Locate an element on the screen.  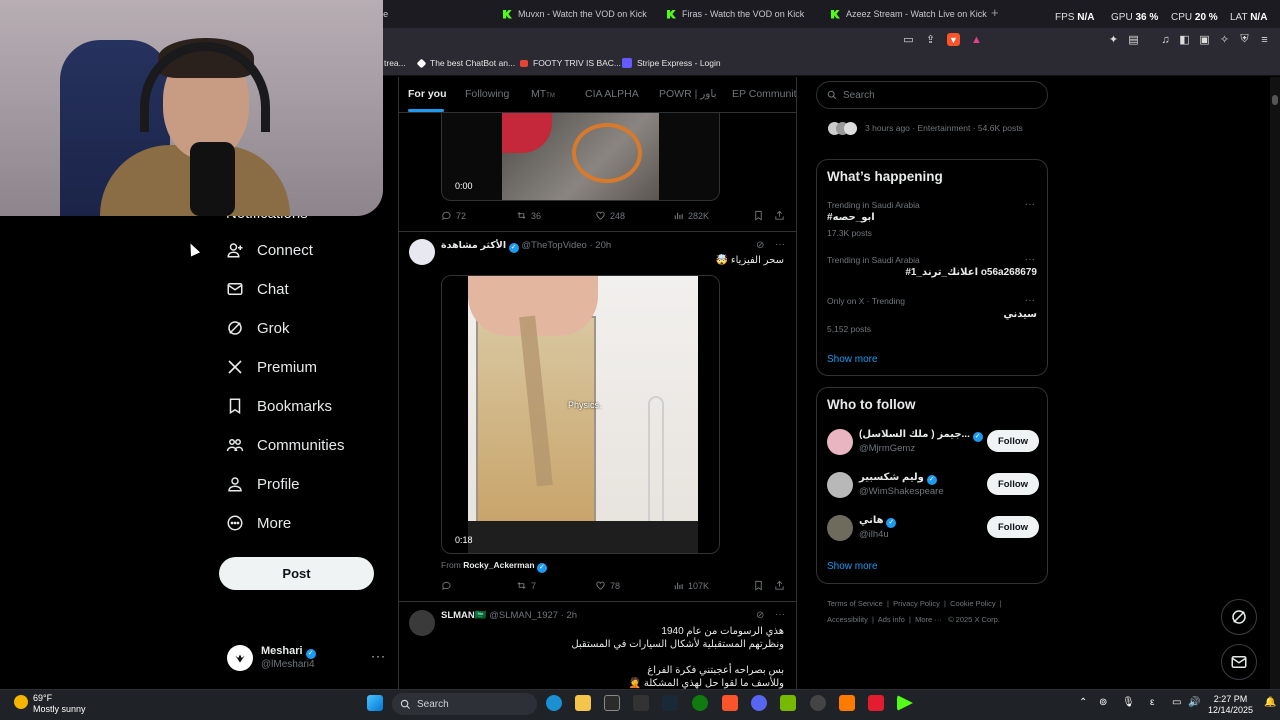
terminal-icon is located at coordinates (641, 703).